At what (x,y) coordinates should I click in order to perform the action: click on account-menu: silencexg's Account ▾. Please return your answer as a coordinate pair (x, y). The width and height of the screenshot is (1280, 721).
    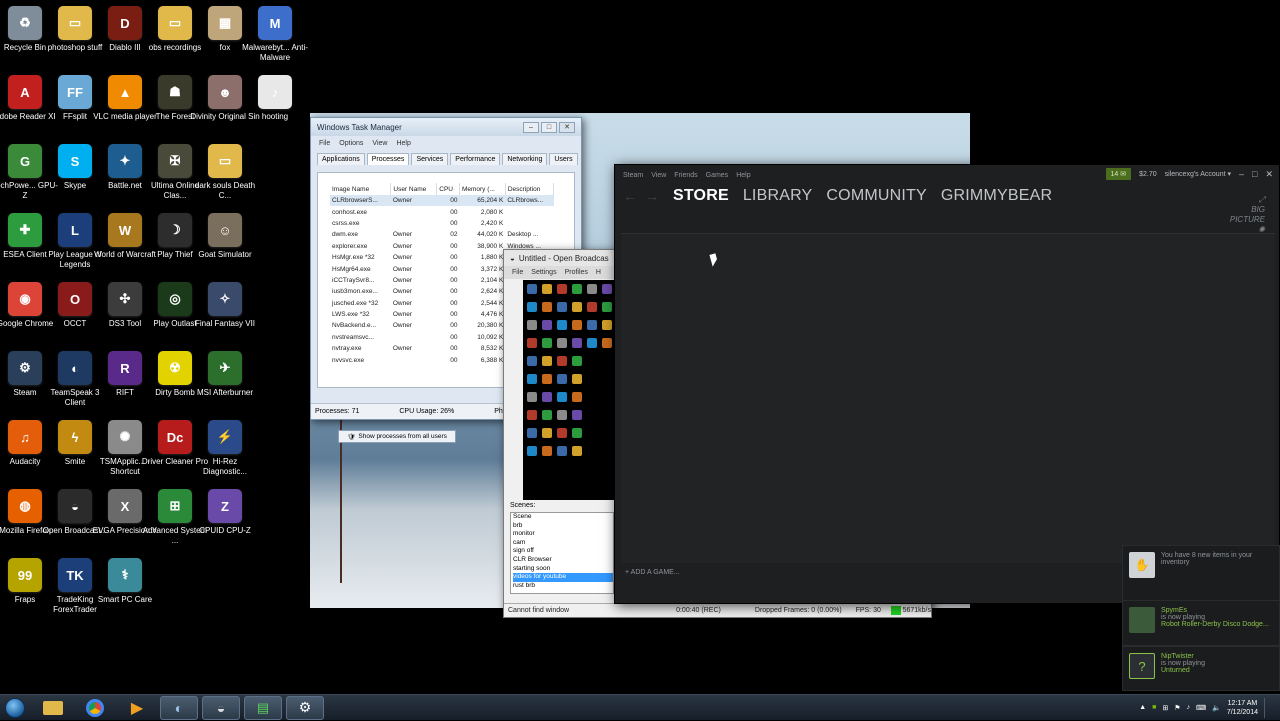
    Looking at the image, I should click on (1198, 174).